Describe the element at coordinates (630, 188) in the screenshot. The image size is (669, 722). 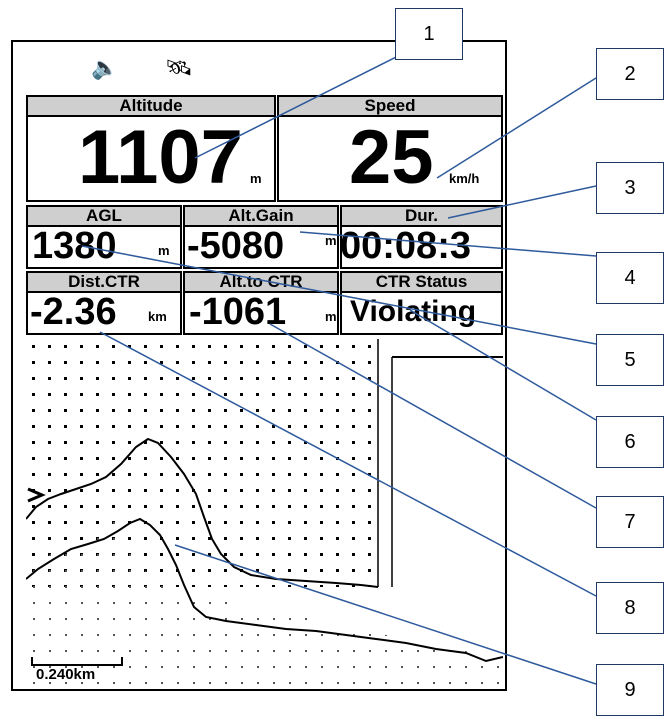
I see `callout-3: 3` at that location.